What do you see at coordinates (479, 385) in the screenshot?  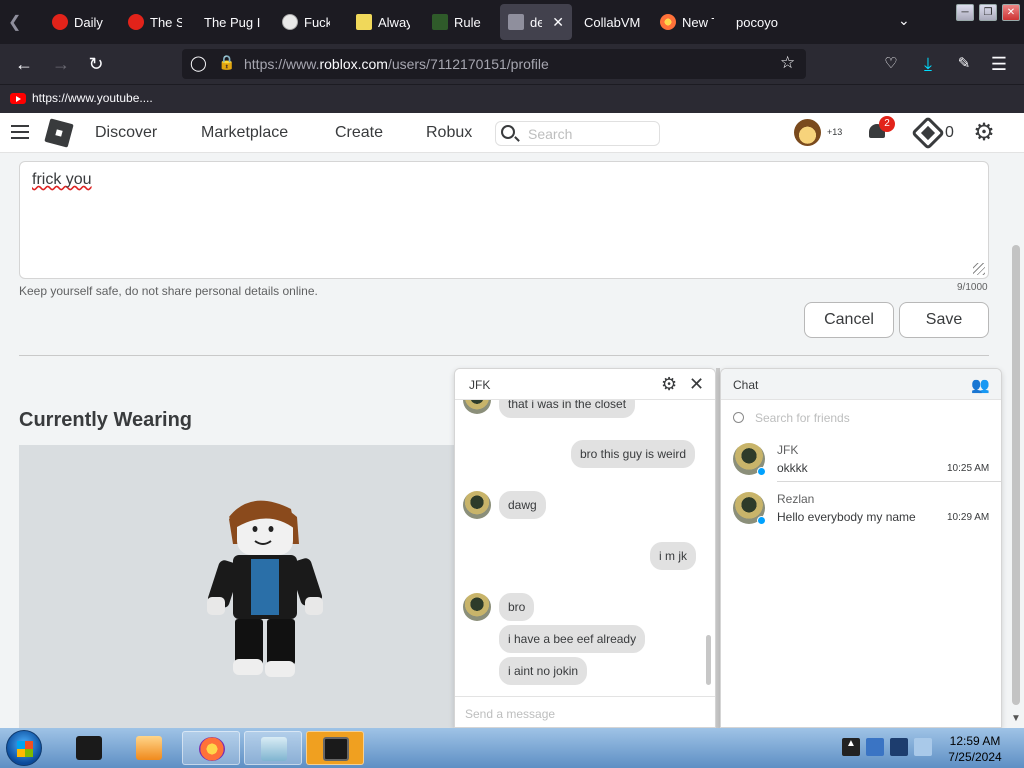 I see `chat-conversation-title: JFK` at bounding box center [479, 385].